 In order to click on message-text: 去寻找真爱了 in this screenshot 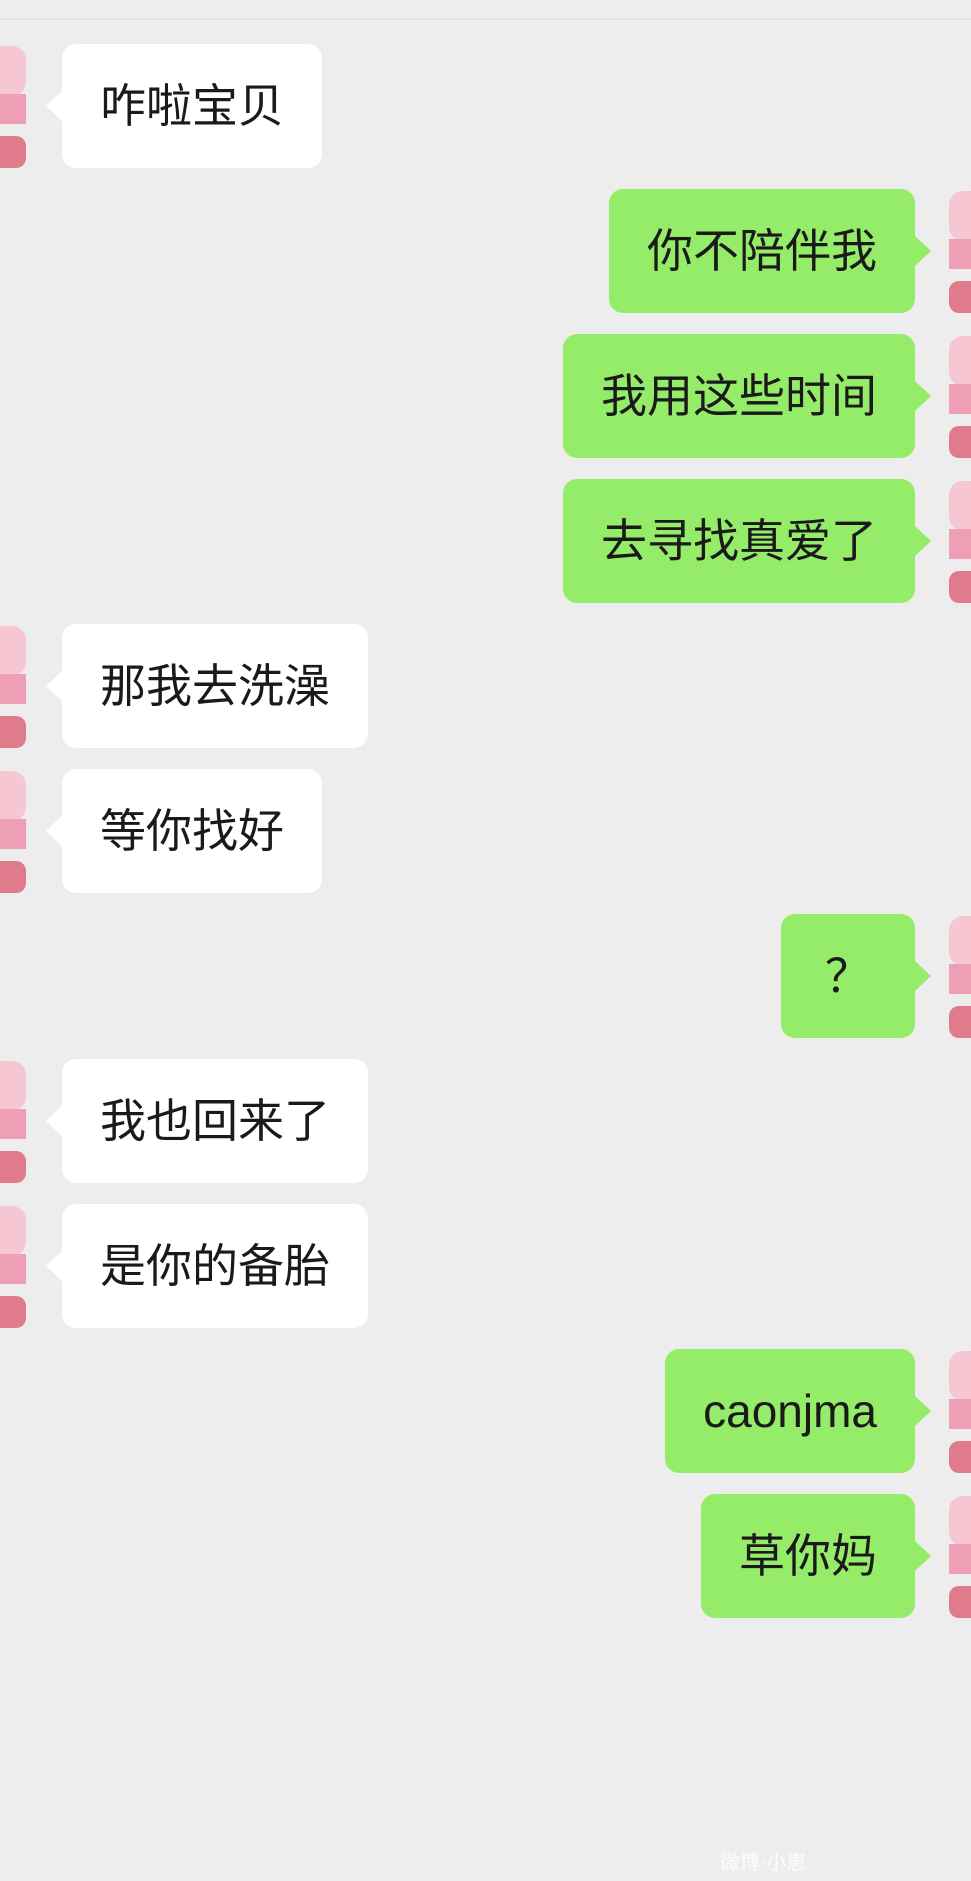, I will do `click(739, 541)`.